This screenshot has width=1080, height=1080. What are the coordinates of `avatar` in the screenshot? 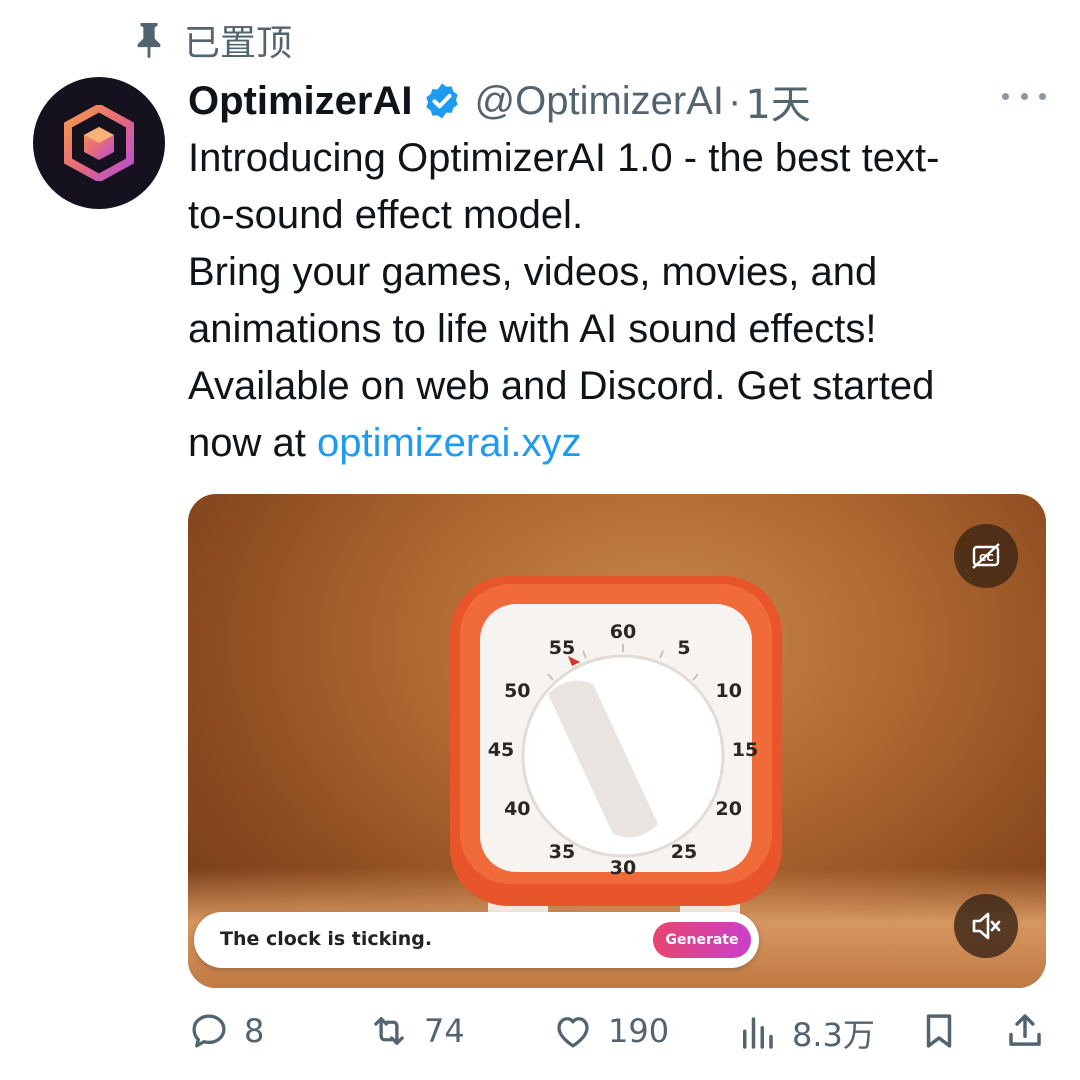 It's located at (99, 143).